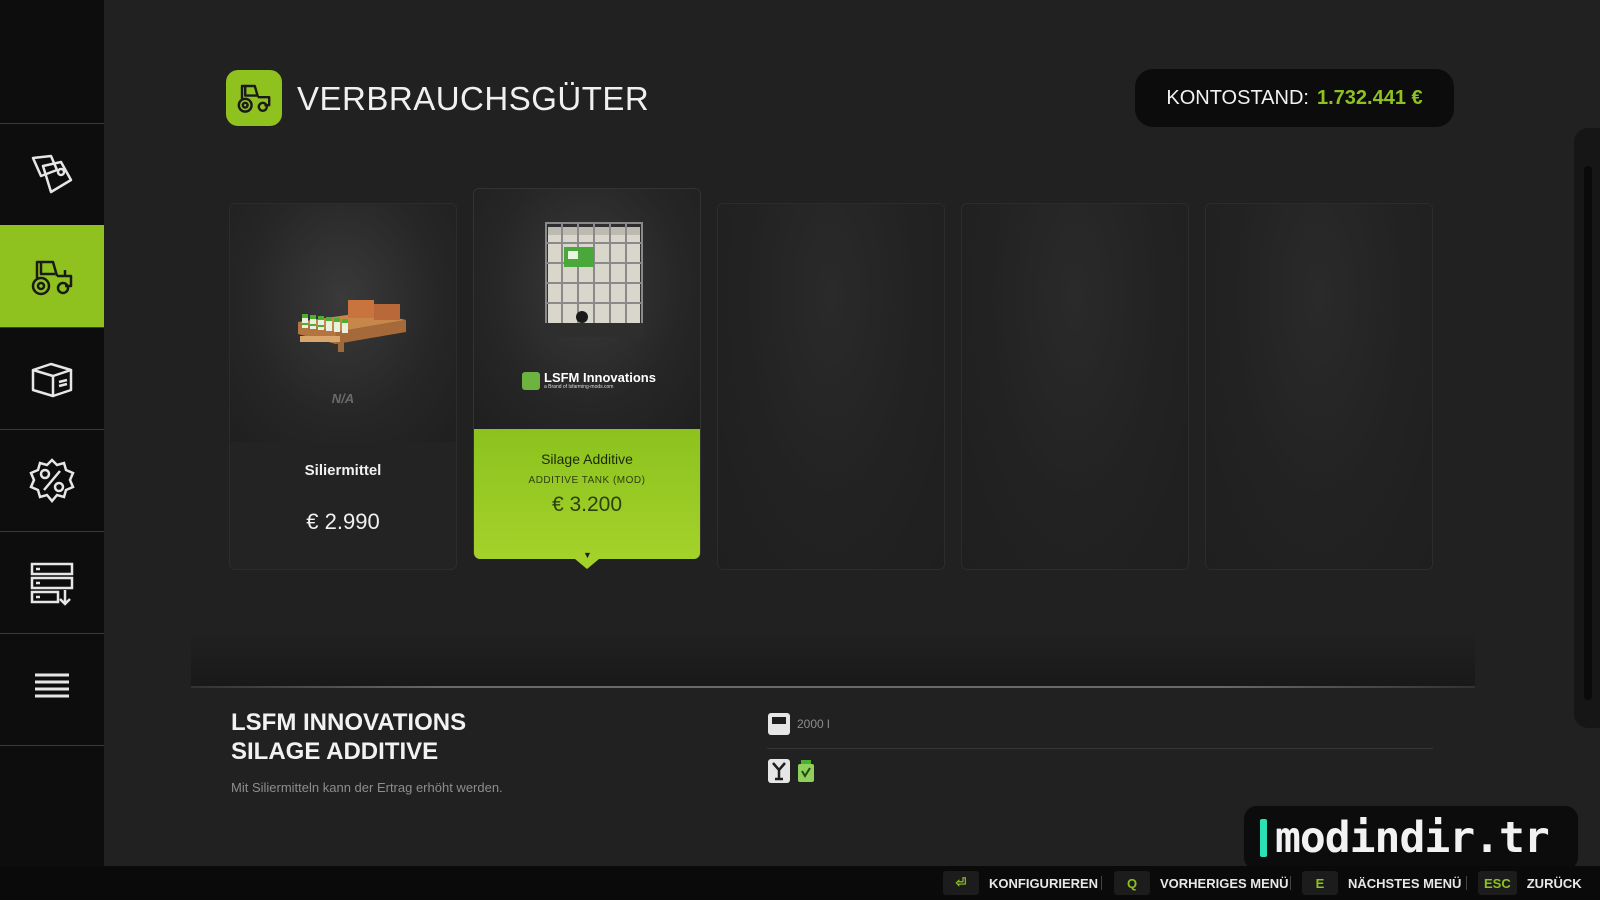 The image size is (1600, 900). Describe the element at coordinates (587, 459) in the screenshot. I see `item-name: Silage Additive` at that location.